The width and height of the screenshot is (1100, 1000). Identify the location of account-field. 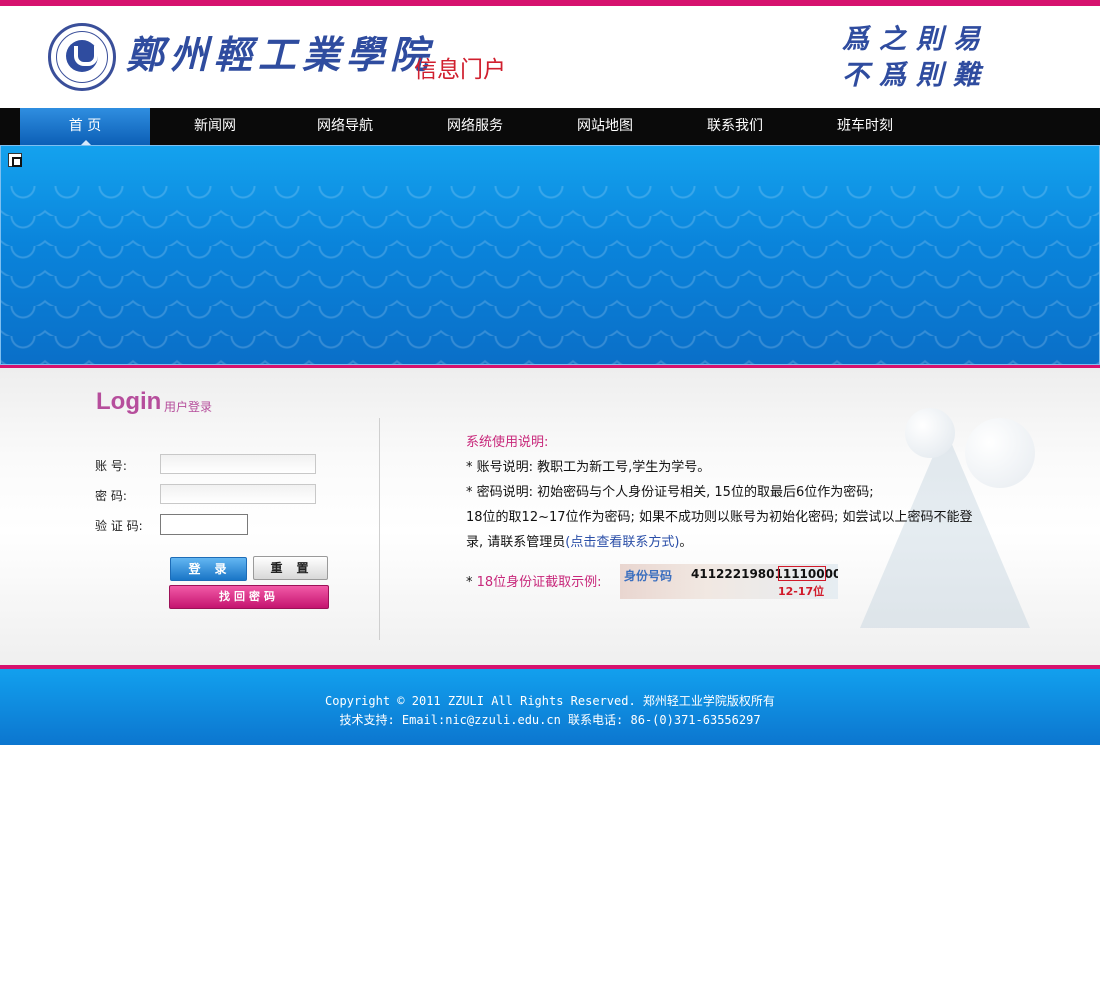
(238, 464).